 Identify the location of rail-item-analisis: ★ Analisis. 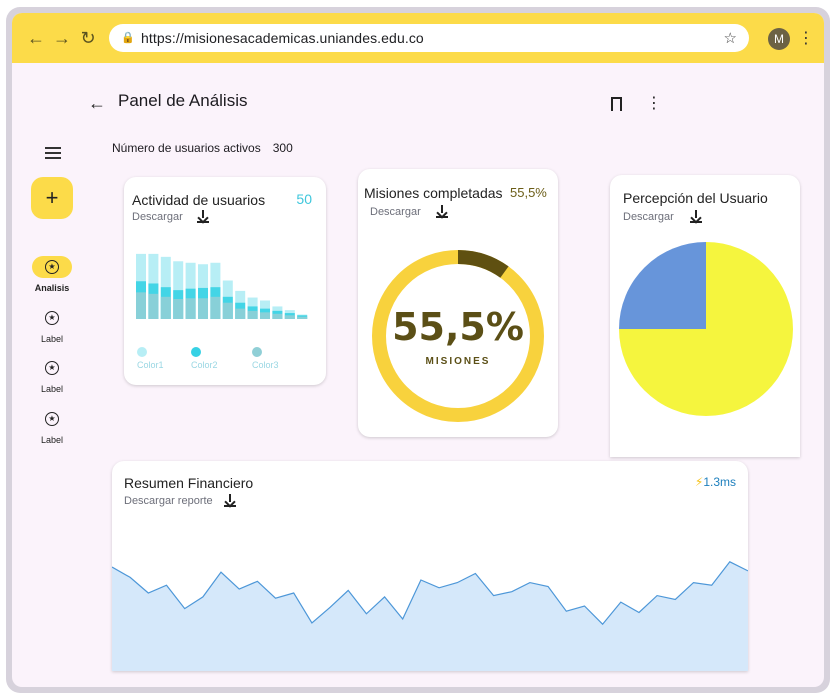
(52, 274).